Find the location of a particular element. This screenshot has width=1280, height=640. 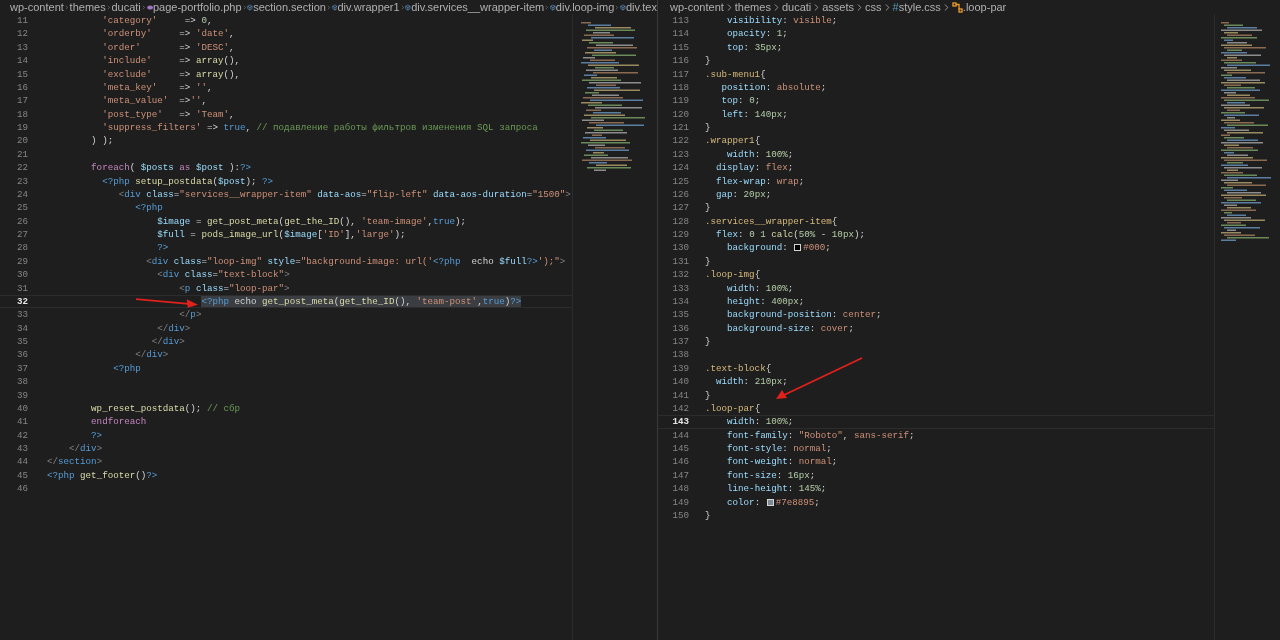

code-text: #000; is located at coordinates (817, 248).